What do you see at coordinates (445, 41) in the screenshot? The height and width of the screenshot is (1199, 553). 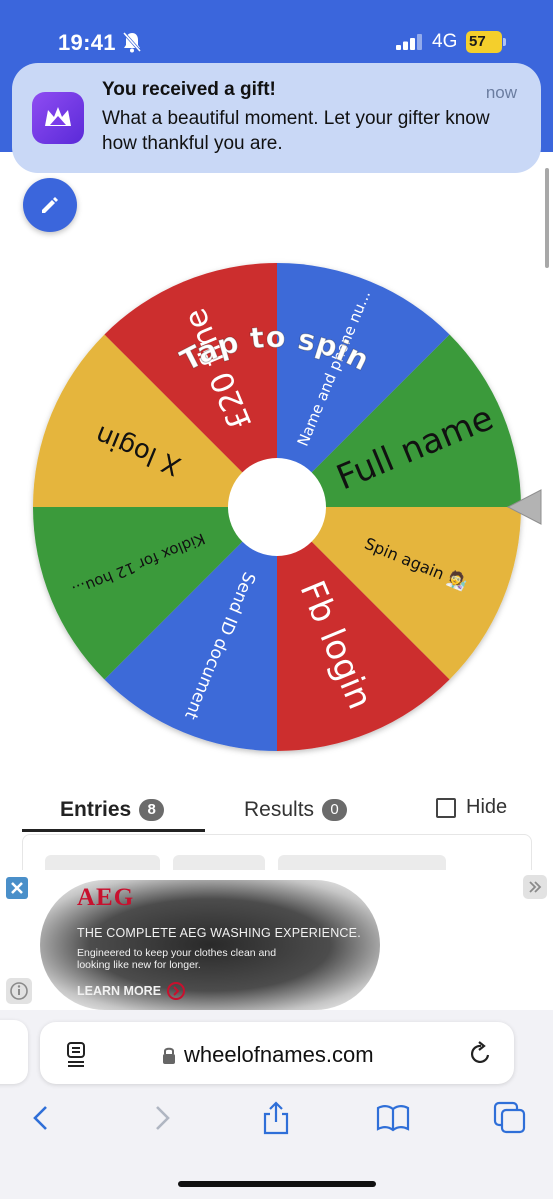 I see `network-type: 4G` at bounding box center [445, 41].